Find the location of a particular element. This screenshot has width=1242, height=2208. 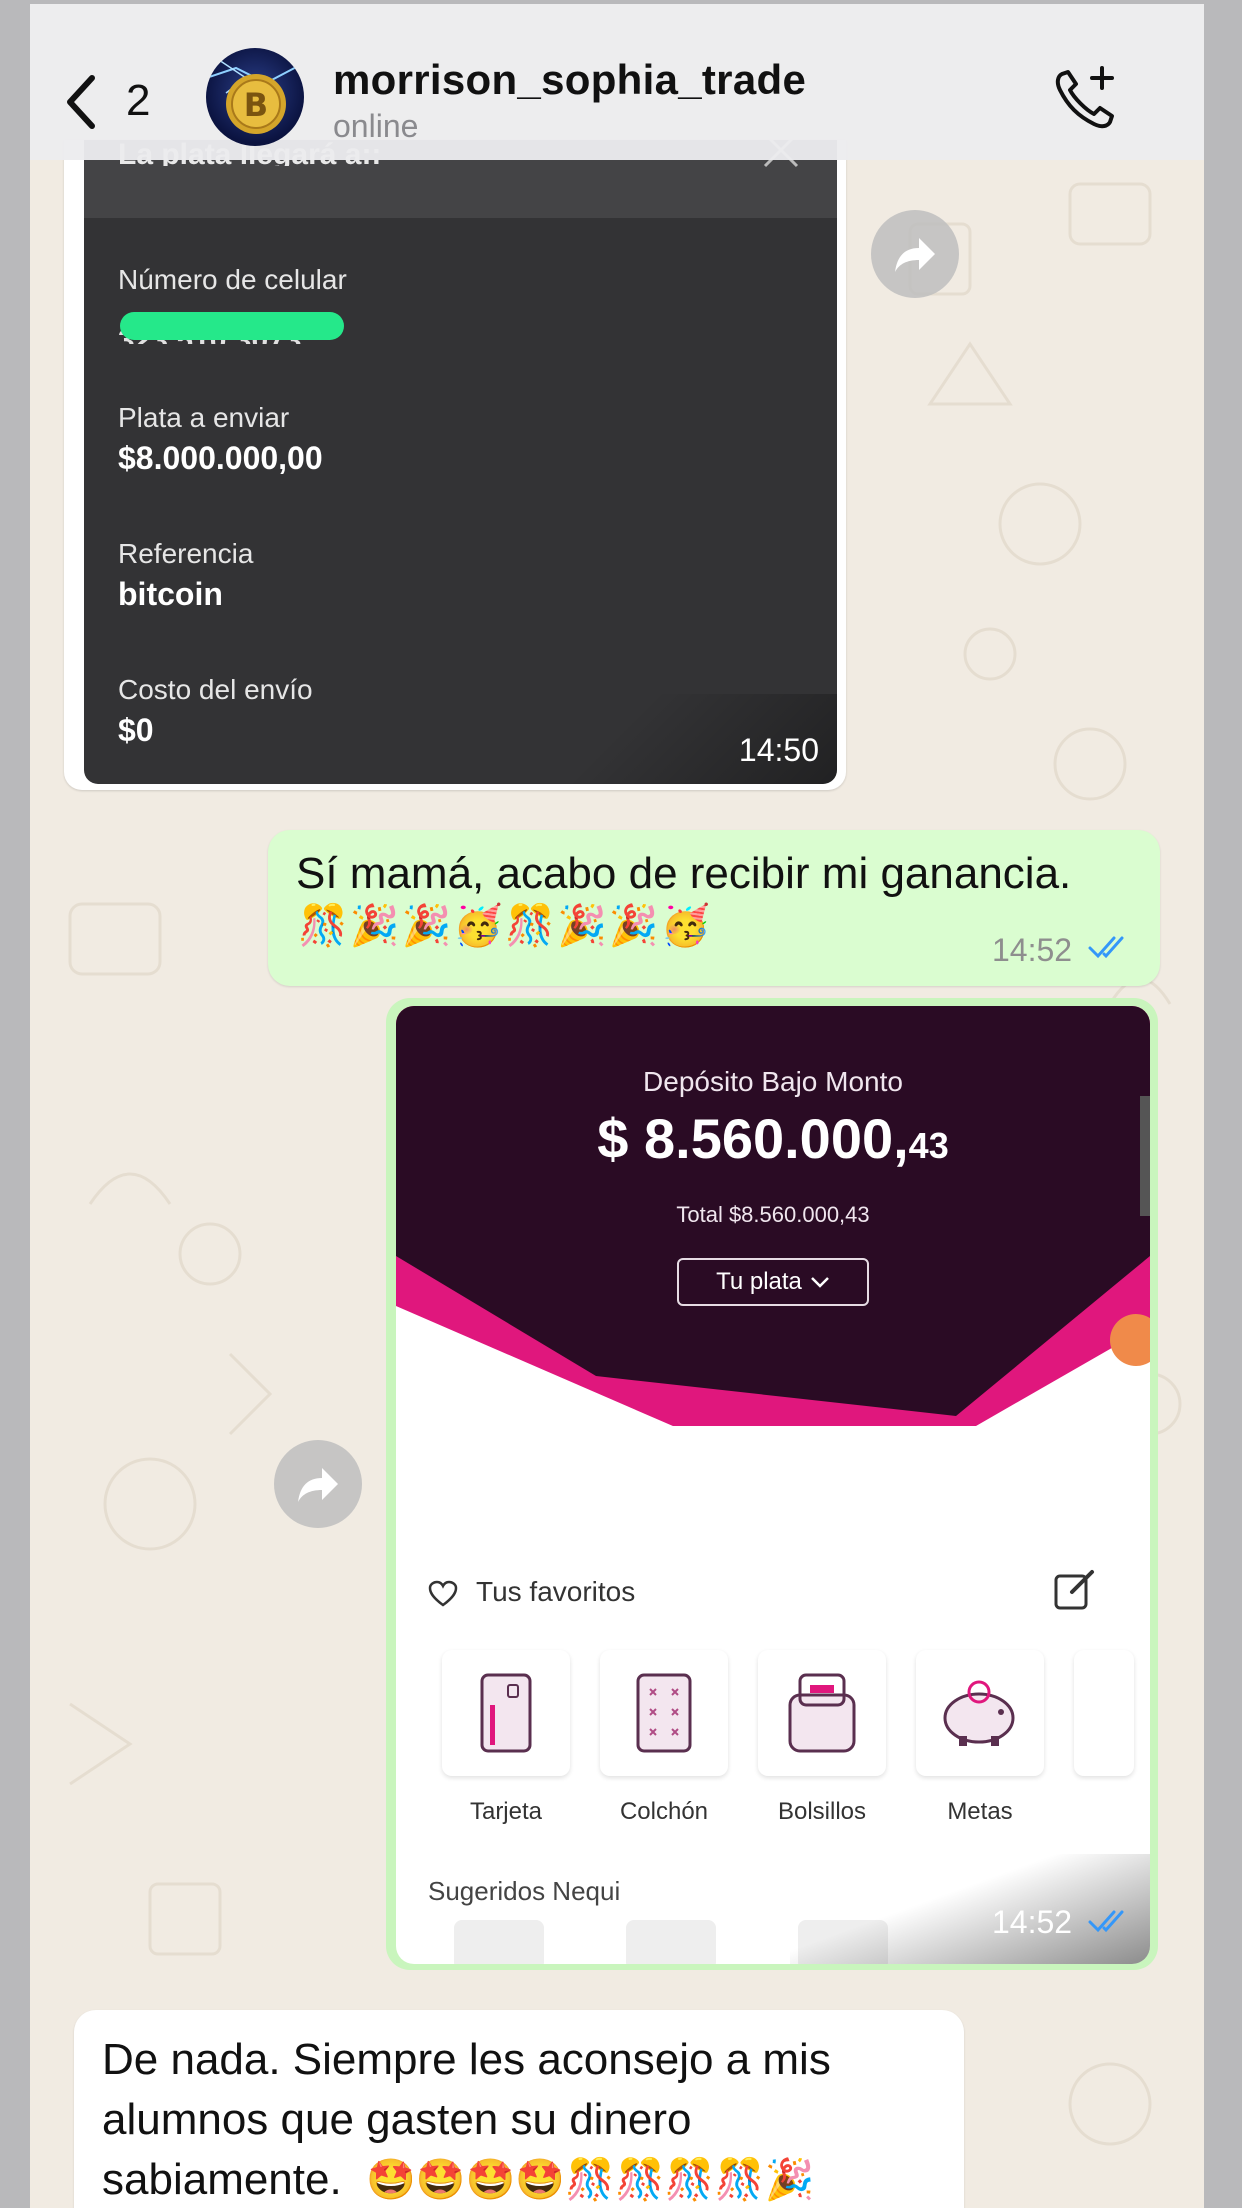

deposit-total: Total $8.560.000,43 is located at coordinates (773, 1214).